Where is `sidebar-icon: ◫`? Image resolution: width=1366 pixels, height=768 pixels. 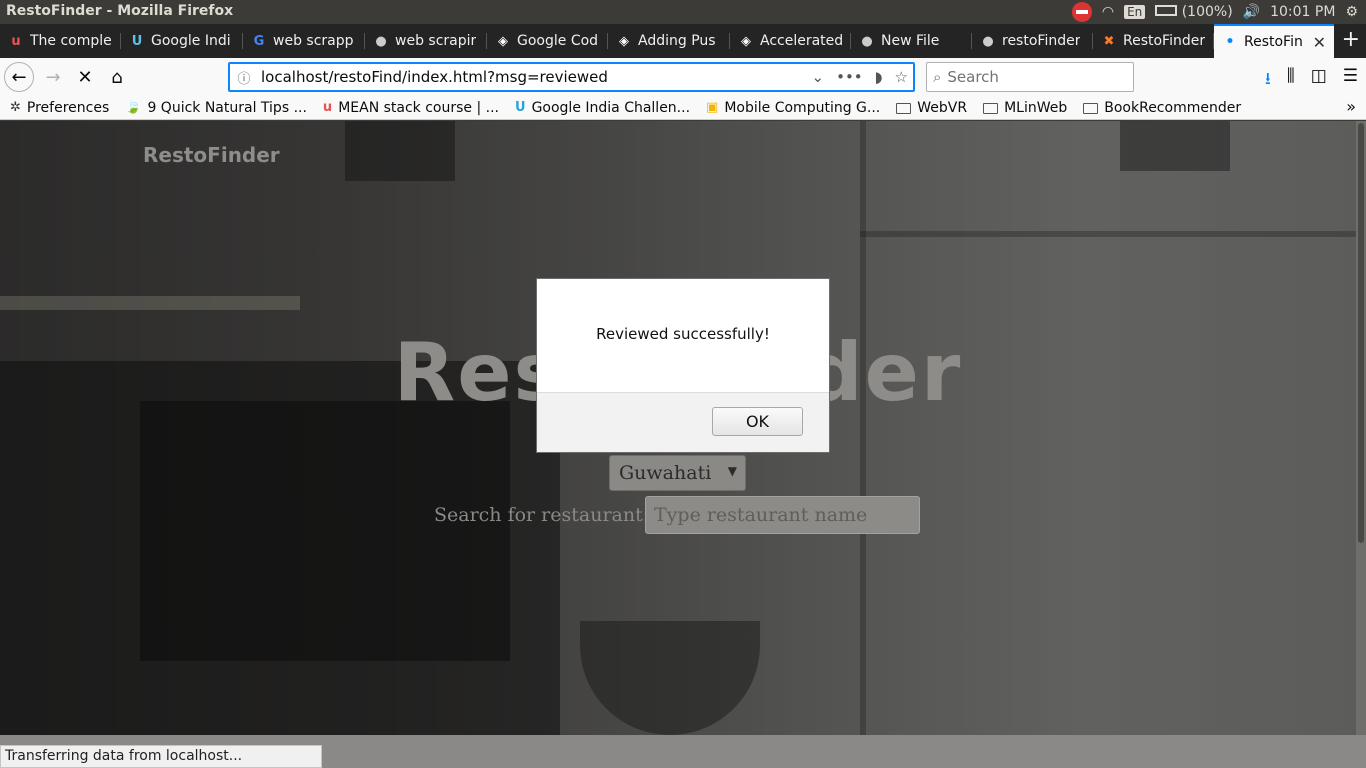 sidebar-icon: ◫ is located at coordinates (1319, 80).